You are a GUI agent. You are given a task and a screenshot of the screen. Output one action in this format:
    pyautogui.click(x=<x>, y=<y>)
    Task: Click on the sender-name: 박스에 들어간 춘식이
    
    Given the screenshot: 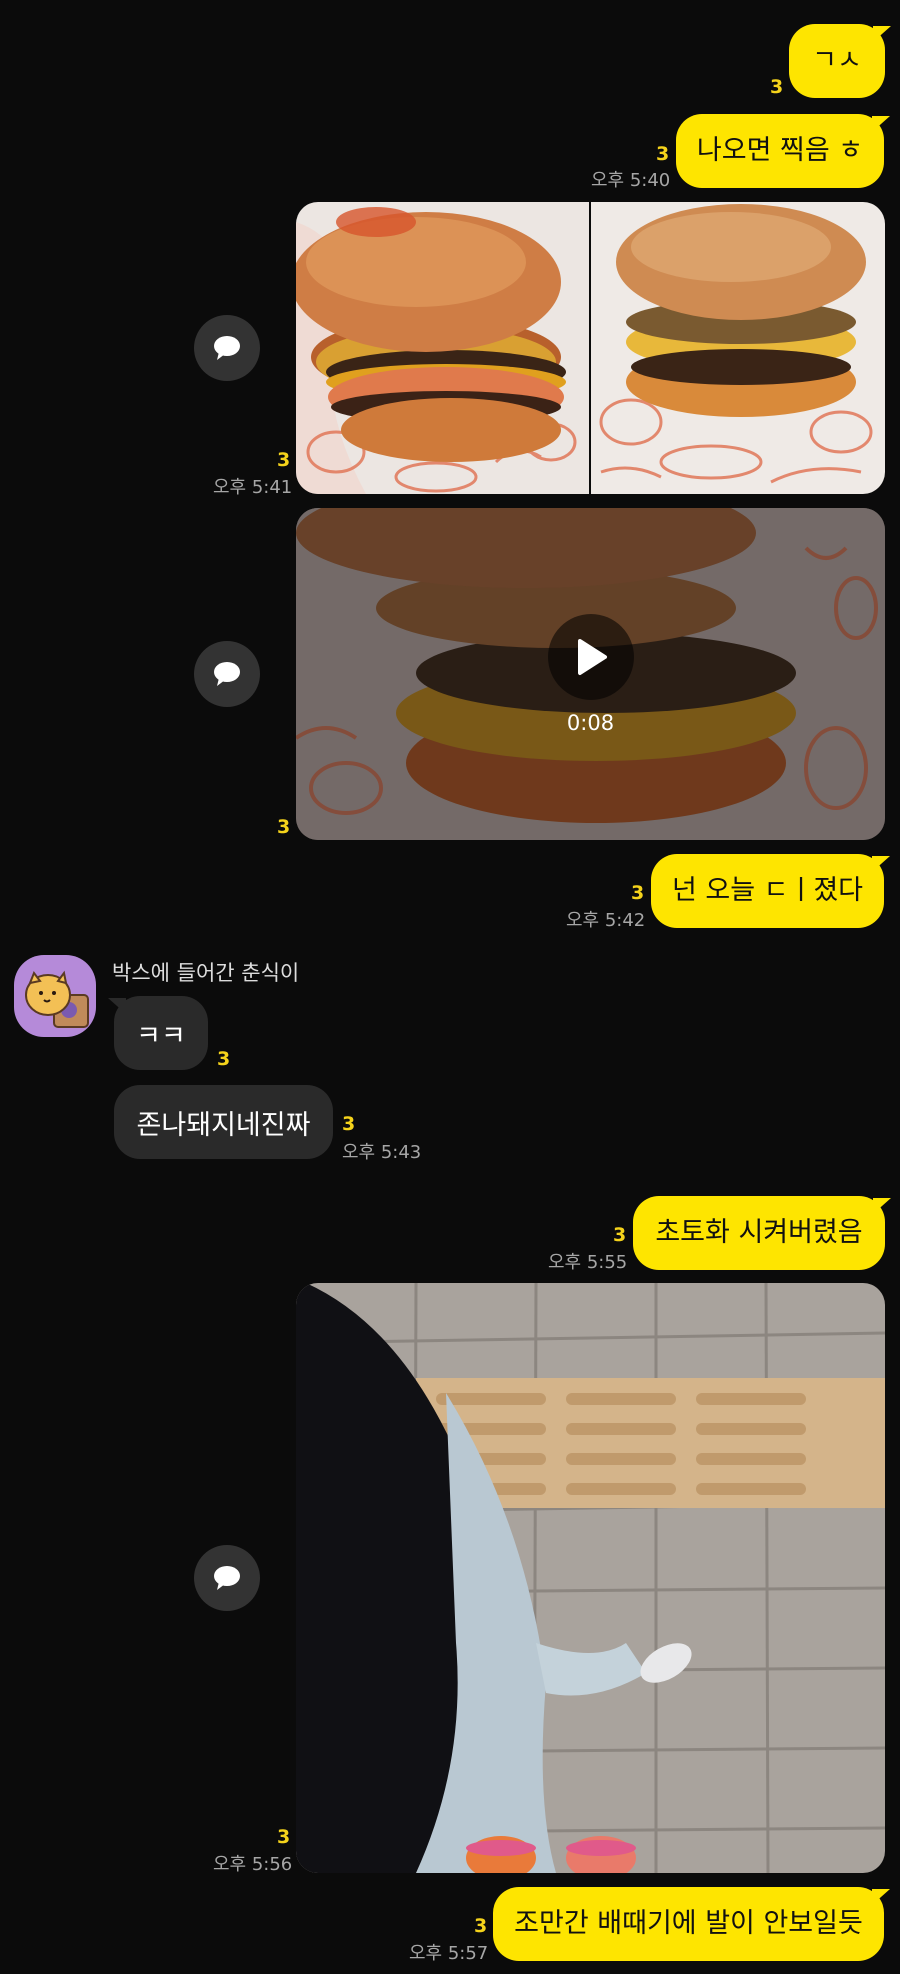 What is the action you would take?
    pyautogui.click(x=206, y=973)
    